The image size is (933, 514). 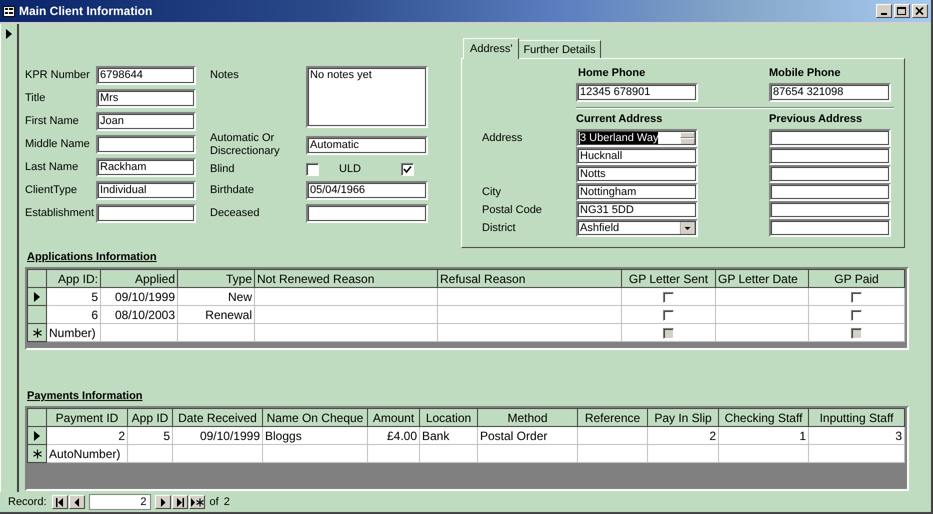 I want to click on text-field: 87654 321098, so click(x=830, y=92).